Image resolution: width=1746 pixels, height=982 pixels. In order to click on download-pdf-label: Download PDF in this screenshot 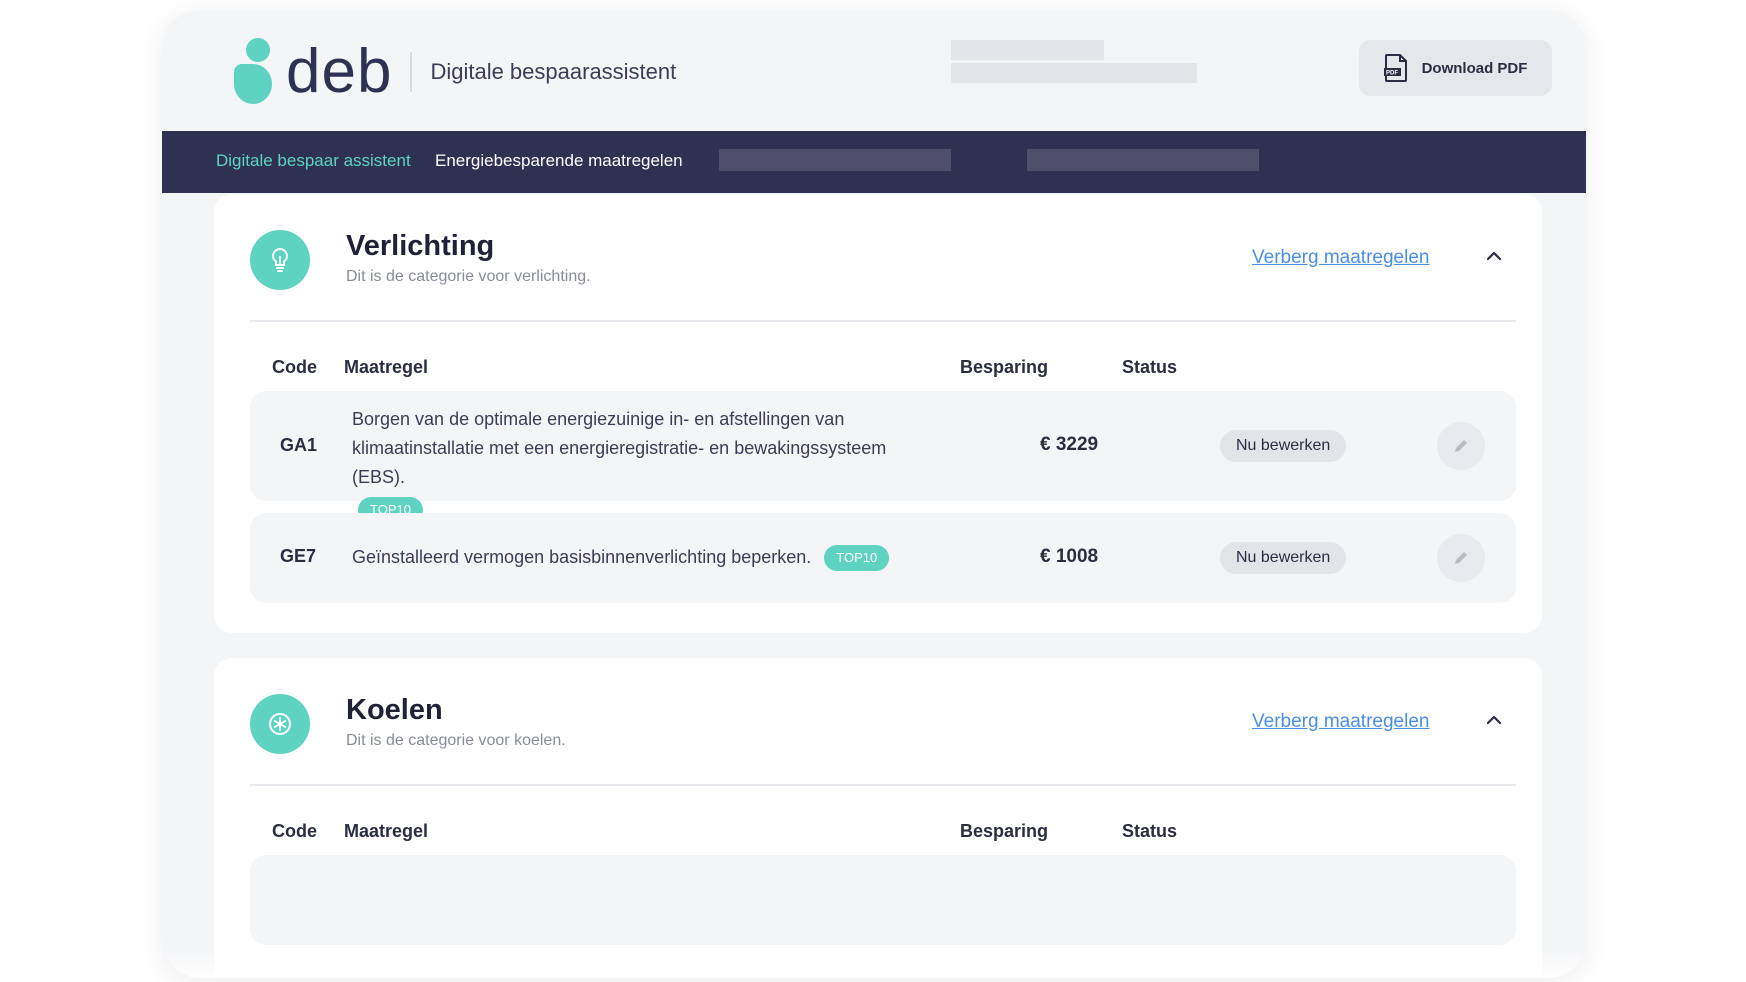, I will do `click(1474, 68)`.